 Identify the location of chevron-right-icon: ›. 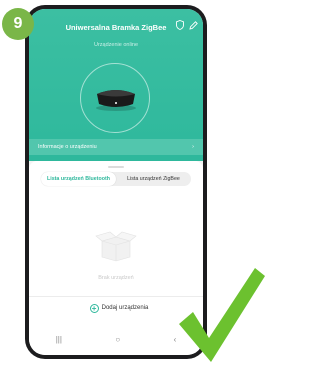
(193, 147).